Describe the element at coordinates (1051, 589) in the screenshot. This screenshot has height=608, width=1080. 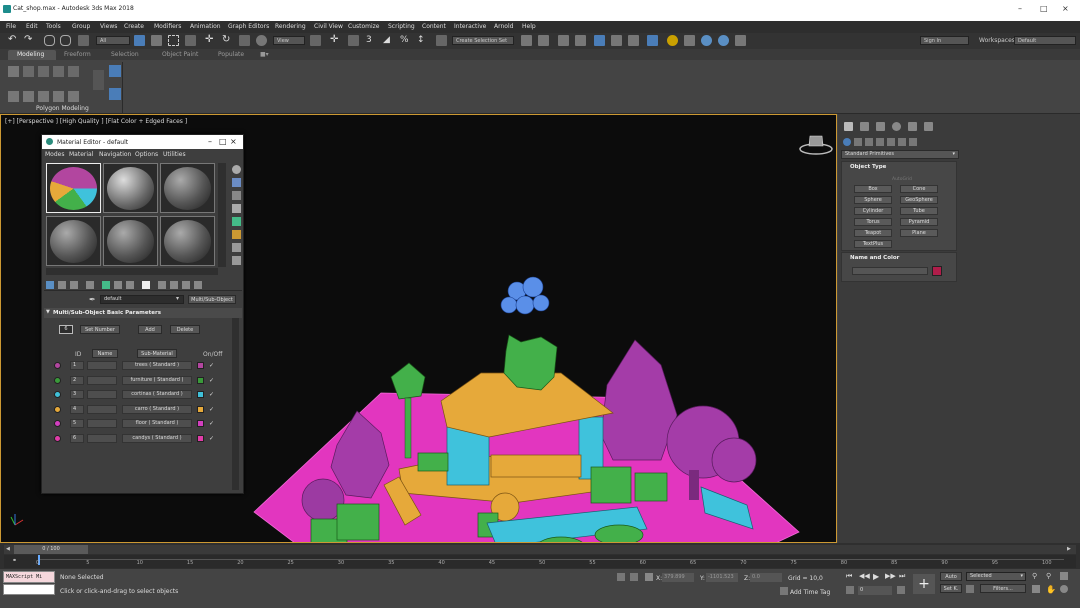
I see `pan-icon: ✋` at that location.